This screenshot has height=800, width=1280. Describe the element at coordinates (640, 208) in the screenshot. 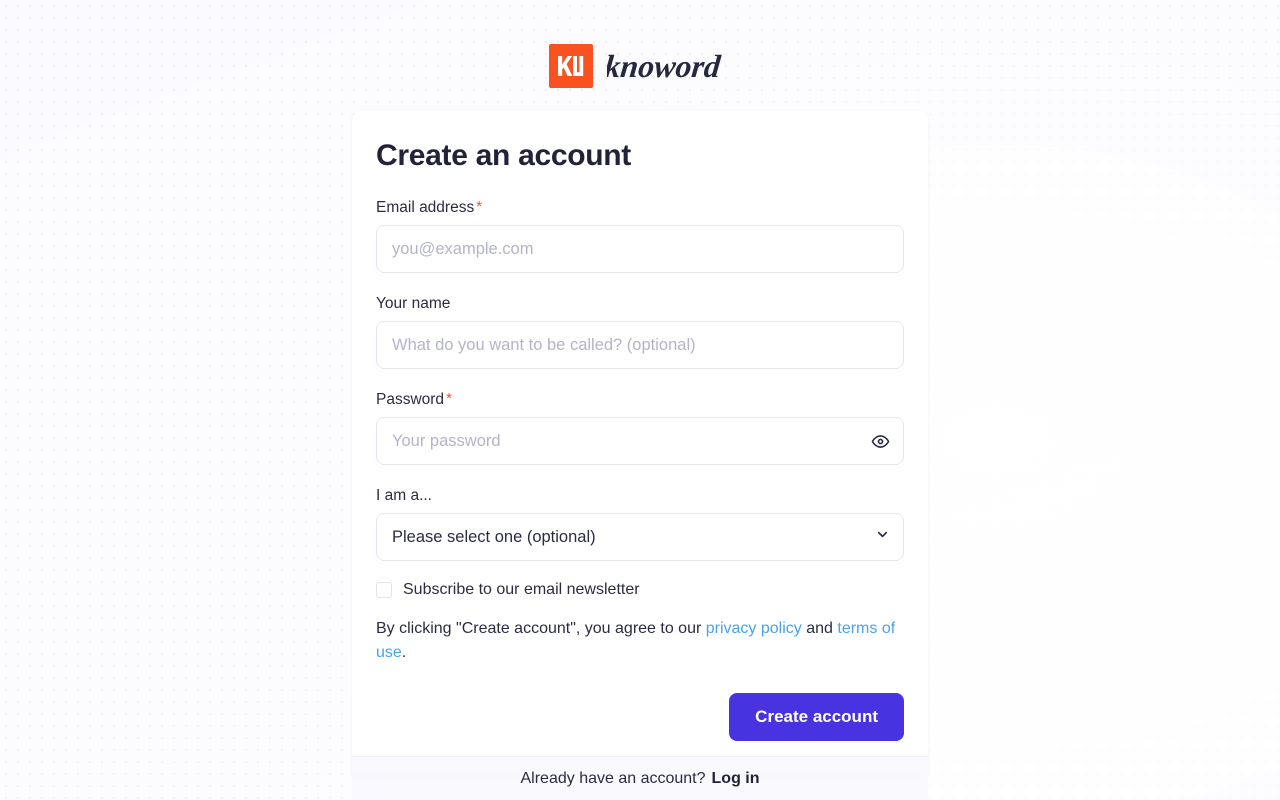

I see `email-label: Email address *` at that location.